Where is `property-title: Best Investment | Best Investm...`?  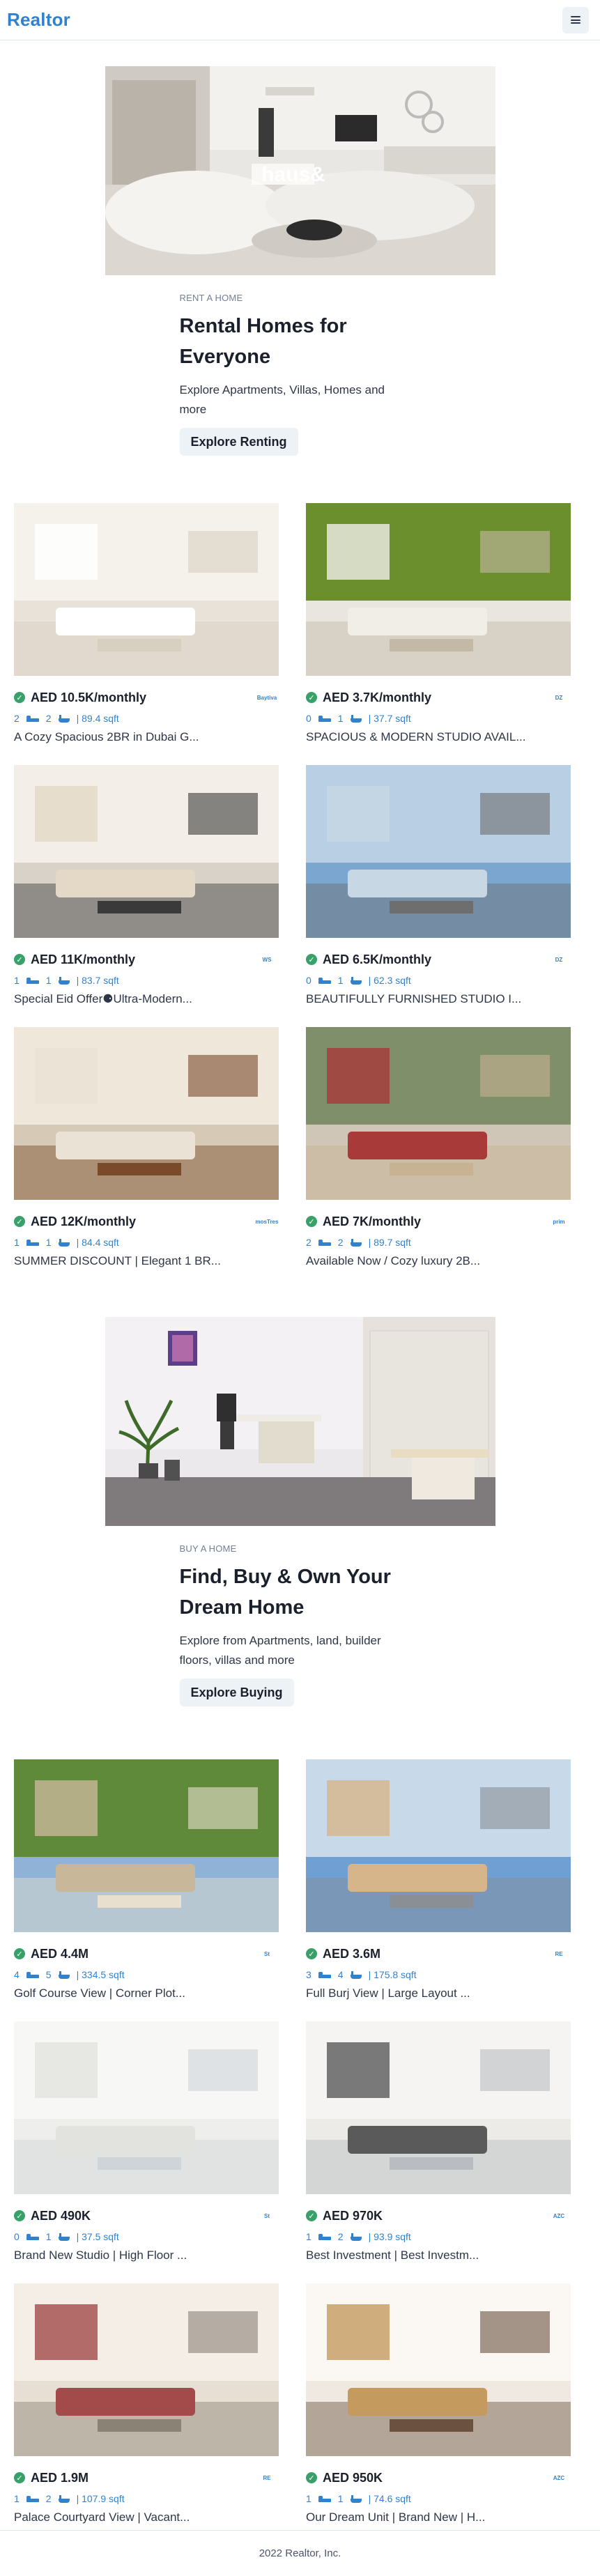
property-title: Best Investment | Best Investm... is located at coordinates (439, 2255).